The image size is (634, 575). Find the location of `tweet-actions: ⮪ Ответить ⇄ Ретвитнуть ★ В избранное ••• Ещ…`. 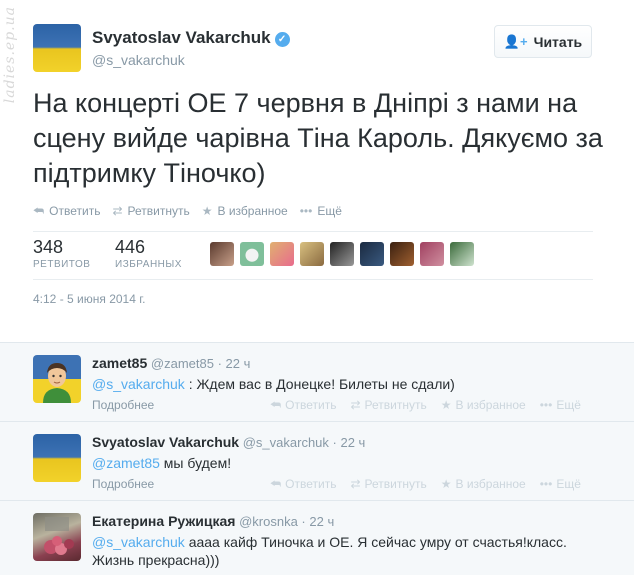

tweet-actions: ⮪ Ответить ⇄ Ретвитнуть ★ В избранное ••• Ещ… is located at coordinates (187, 211).